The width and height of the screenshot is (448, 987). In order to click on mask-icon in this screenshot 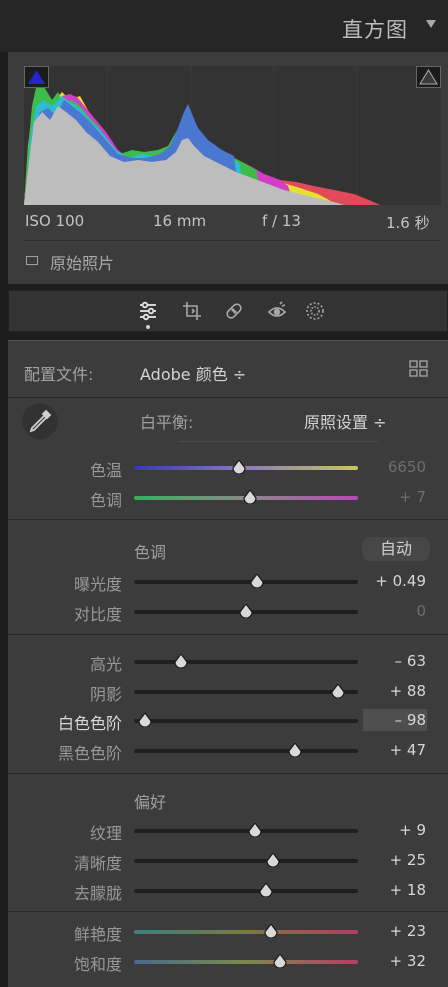, I will do `click(315, 311)`.